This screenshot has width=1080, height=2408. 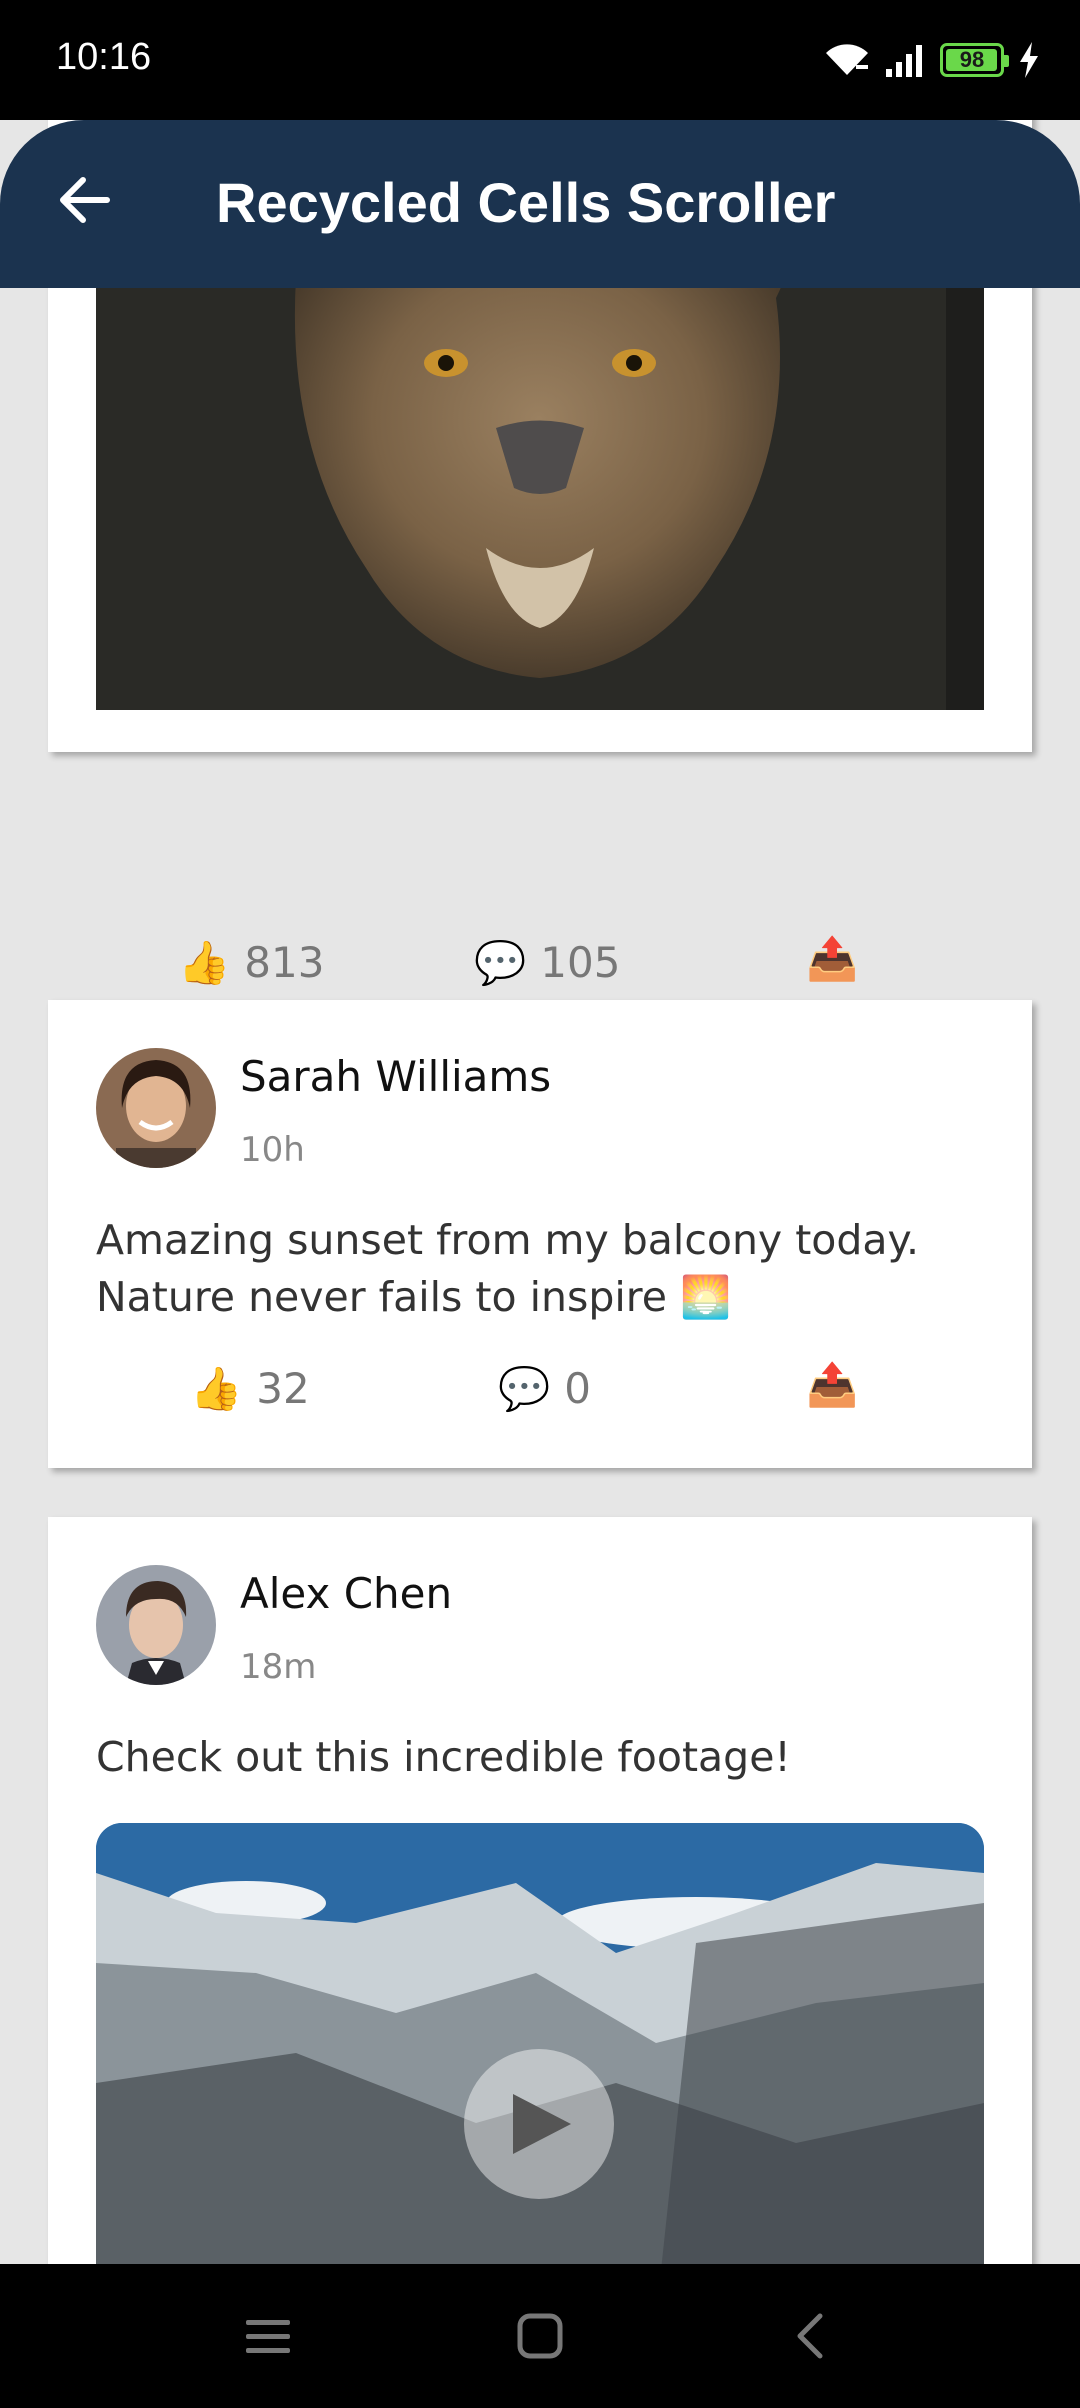 I want to click on app-bar: Recycled Cells Scroller, so click(x=540, y=204).